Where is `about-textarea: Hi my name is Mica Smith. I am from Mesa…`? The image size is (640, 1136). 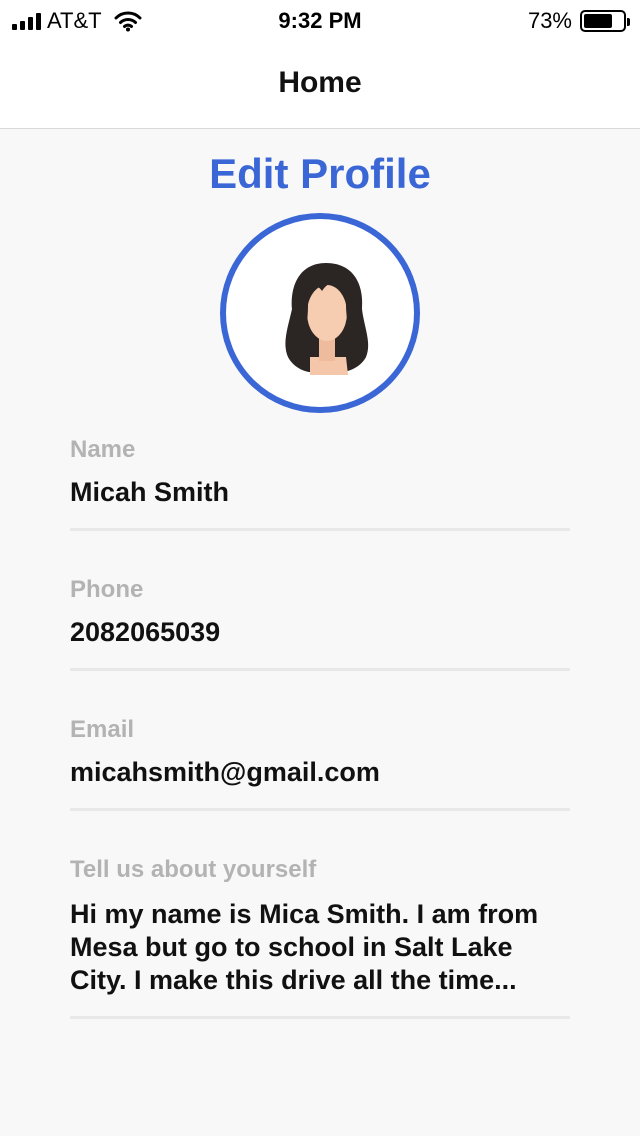
about-textarea: Hi my name is Mica Smith. I am from Mesa… is located at coordinates (320, 947).